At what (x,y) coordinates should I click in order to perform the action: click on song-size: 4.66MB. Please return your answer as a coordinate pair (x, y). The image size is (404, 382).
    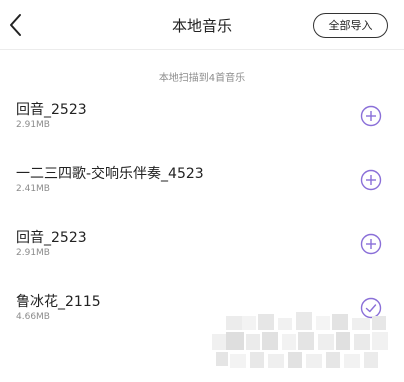
    Looking at the image, I should click on (33, 317).